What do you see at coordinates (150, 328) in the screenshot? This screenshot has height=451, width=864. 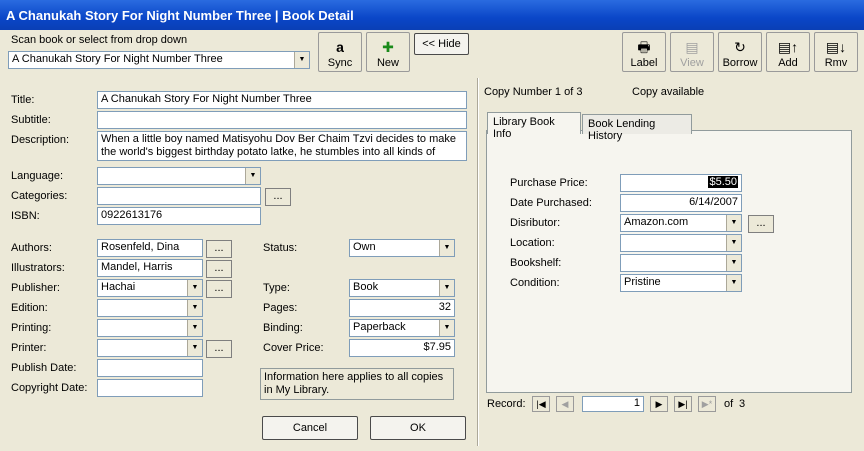 I see `printing-dropdown: ▼` at bounding box center [150, 328].